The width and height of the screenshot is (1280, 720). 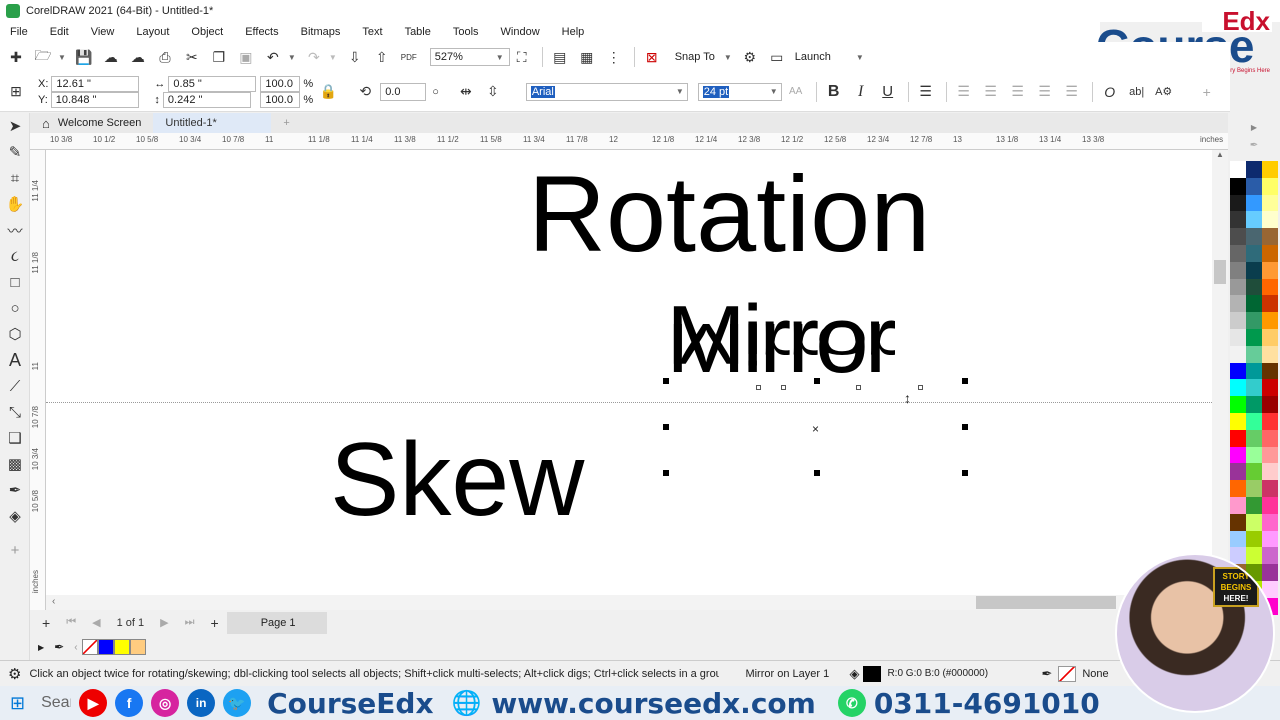 What do you see at coordinates (96, 622) in the screenshot?
I see `previous-page-icon: ◀` at bounding box center [96, 622].